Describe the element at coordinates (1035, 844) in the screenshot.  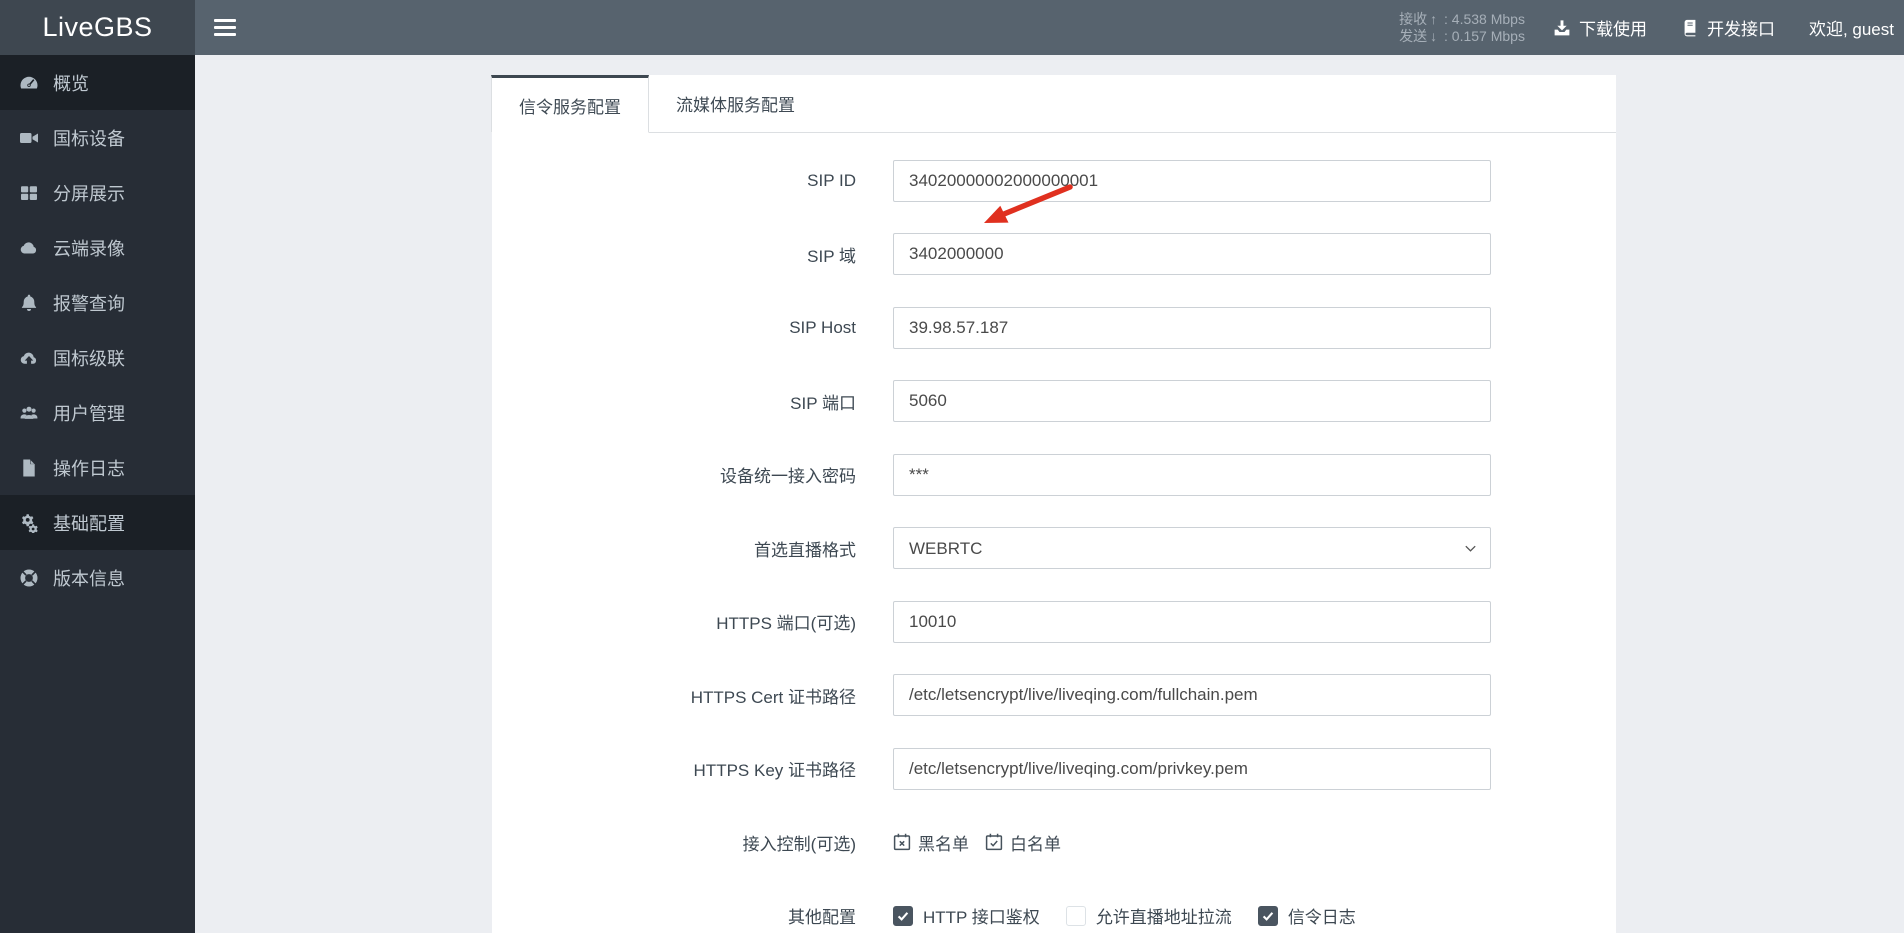
I see `whitelist-label: 白名单` at that location.